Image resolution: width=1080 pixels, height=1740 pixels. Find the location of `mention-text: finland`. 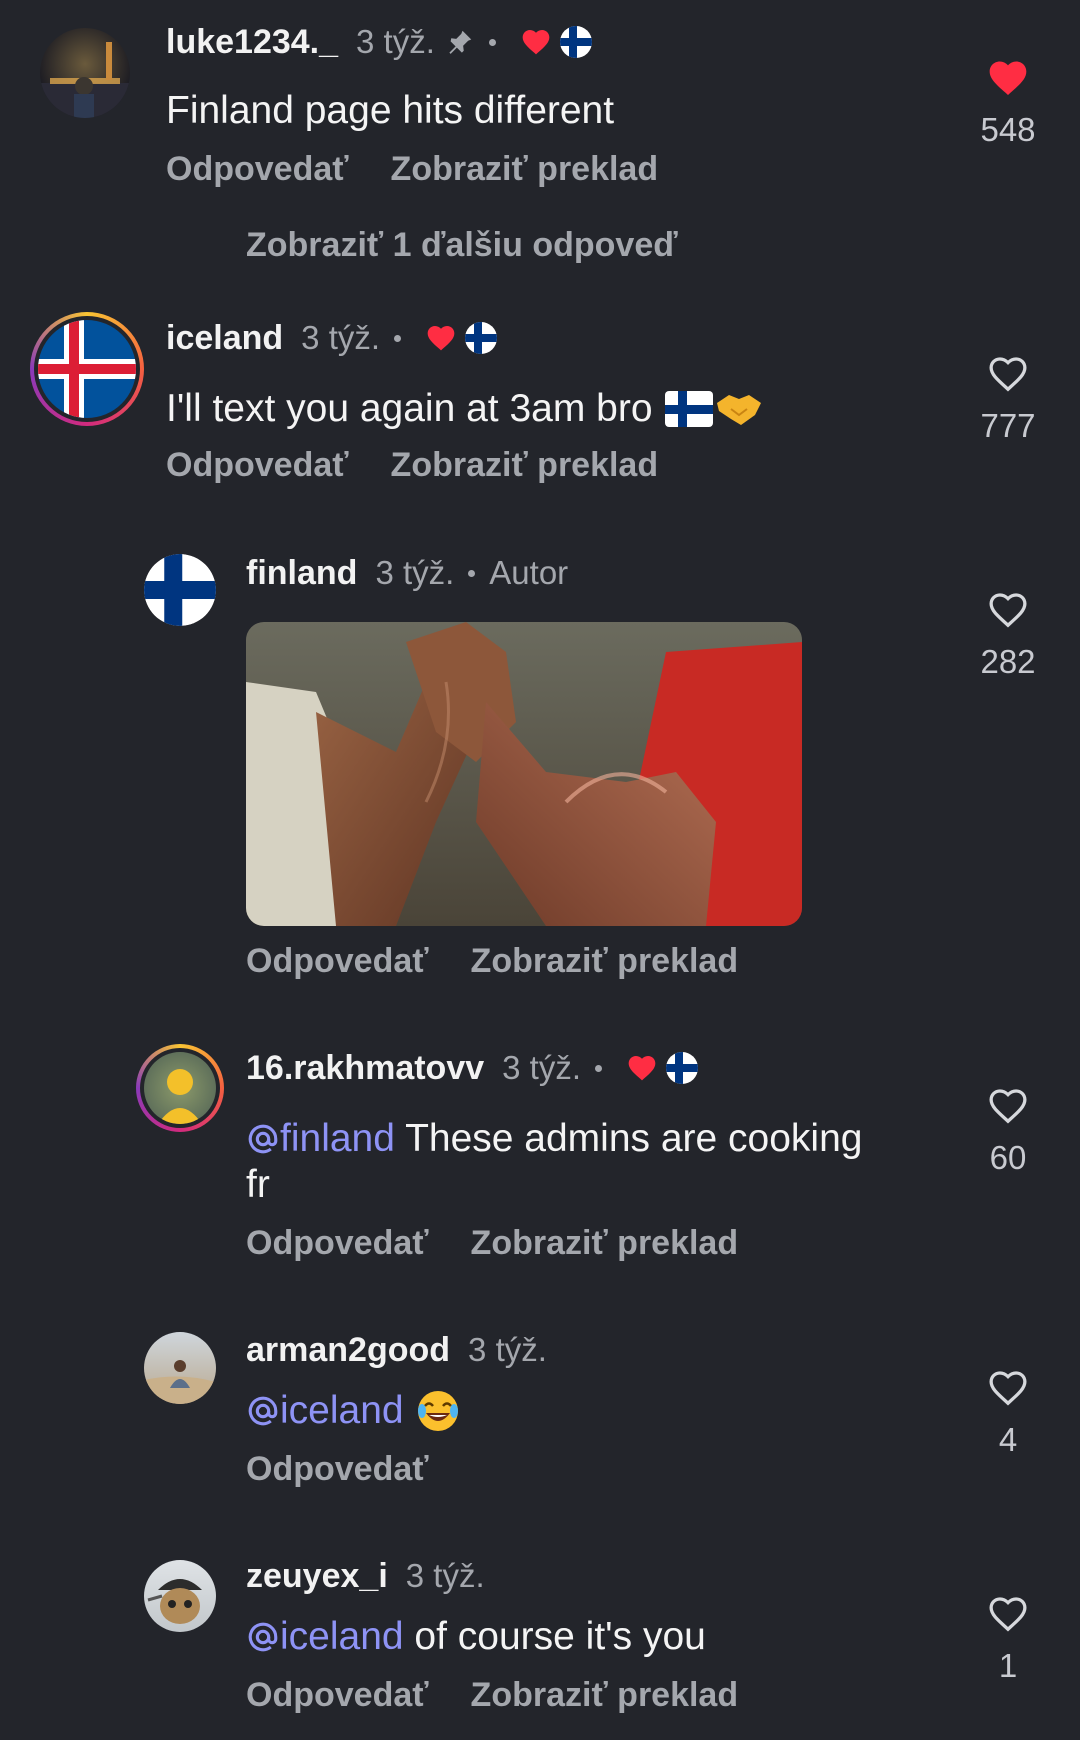

mention-text: finland is located at coordinates (337, 1138).